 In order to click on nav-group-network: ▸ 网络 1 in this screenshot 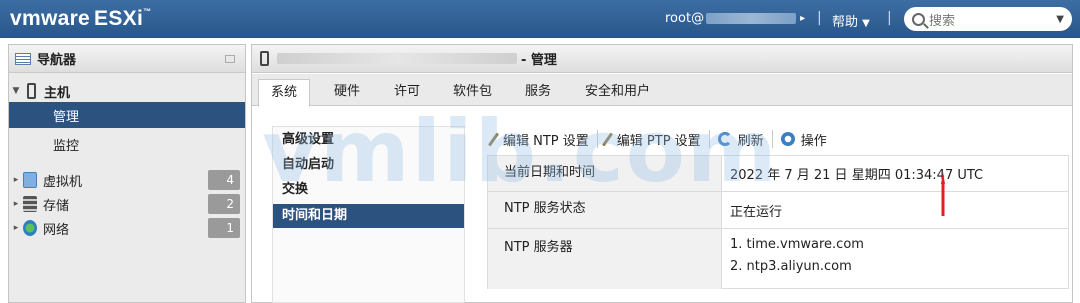, I will do `click(127, 228)`.